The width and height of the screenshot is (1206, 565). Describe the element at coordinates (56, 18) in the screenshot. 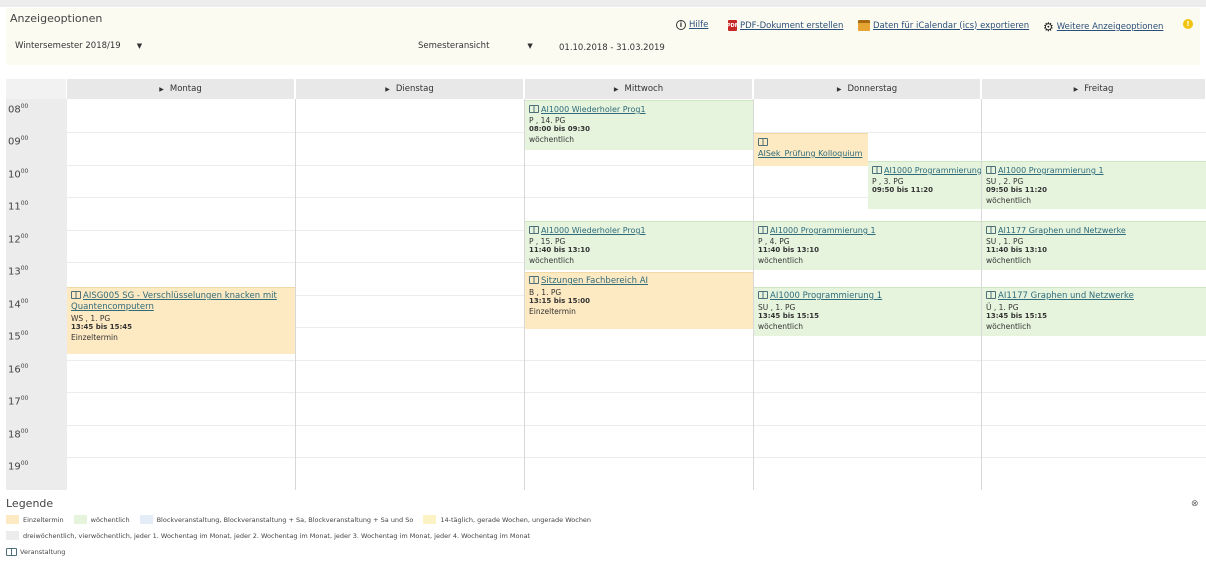

I see `options-title: Anzeigeoptionen` at that location.